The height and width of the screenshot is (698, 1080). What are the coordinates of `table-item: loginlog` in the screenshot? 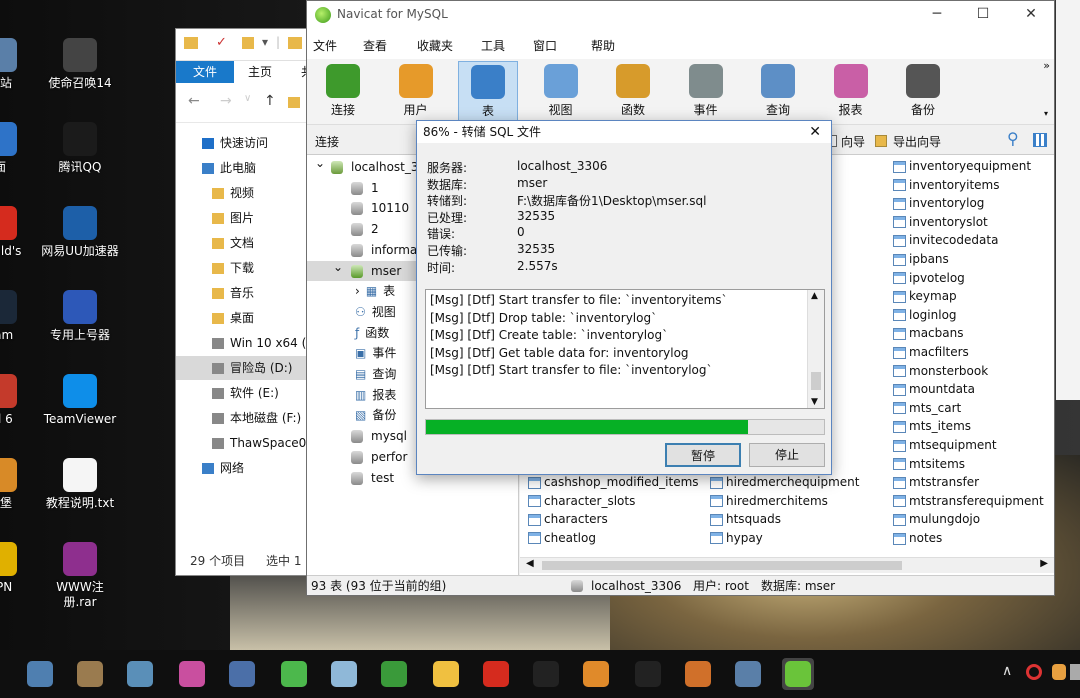 It's located at (925, 315).